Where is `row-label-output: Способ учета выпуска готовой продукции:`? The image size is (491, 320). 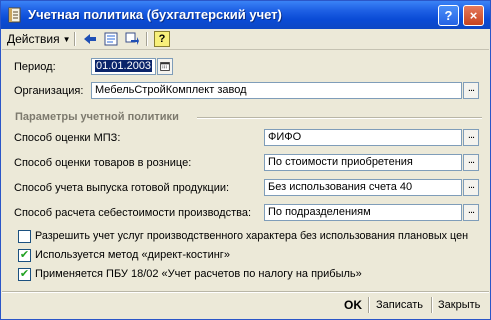 row-label-output: Способ учета выпуска готовой продукции: is located at coordinates (122, 188).